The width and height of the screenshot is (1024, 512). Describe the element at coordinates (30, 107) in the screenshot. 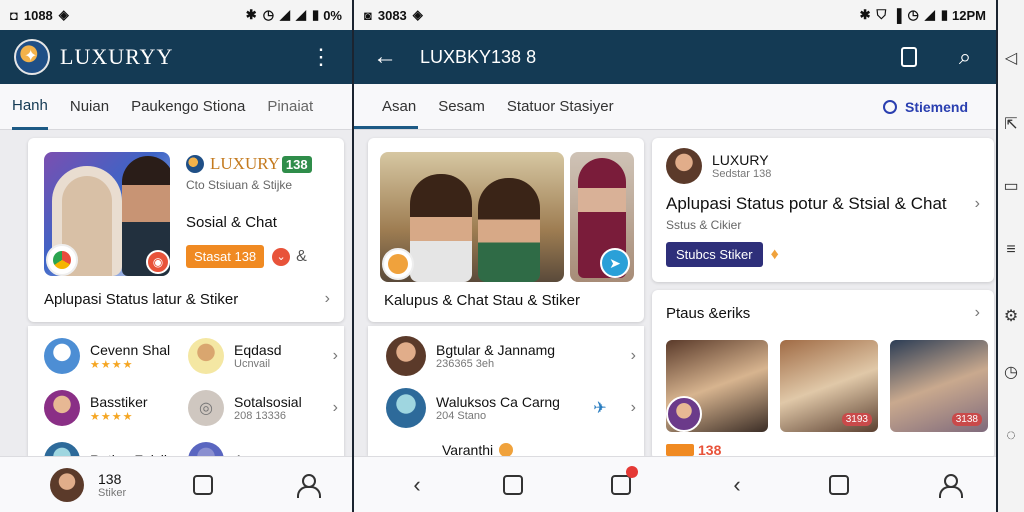

I see `tab-hanh: Hanh` at that location.